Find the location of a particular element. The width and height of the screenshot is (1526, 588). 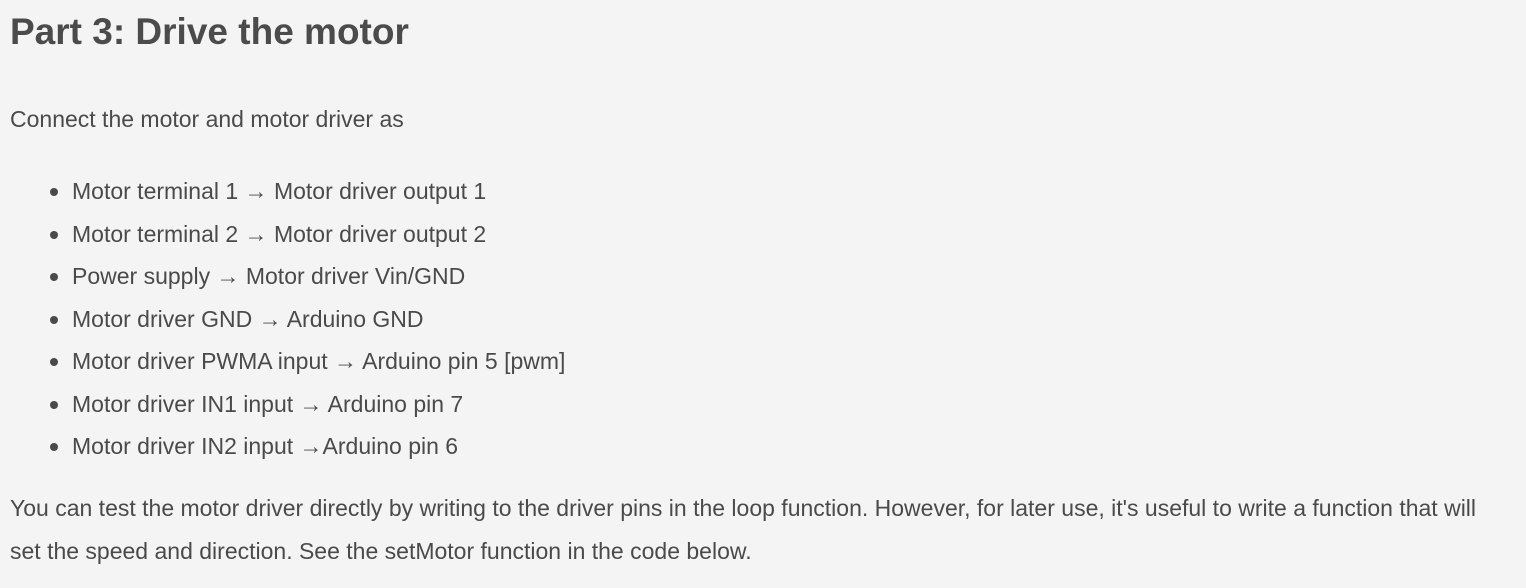

list-item-text: Motor terminal 2 → Motor driver output 2 is located at coordinates (279, 233).